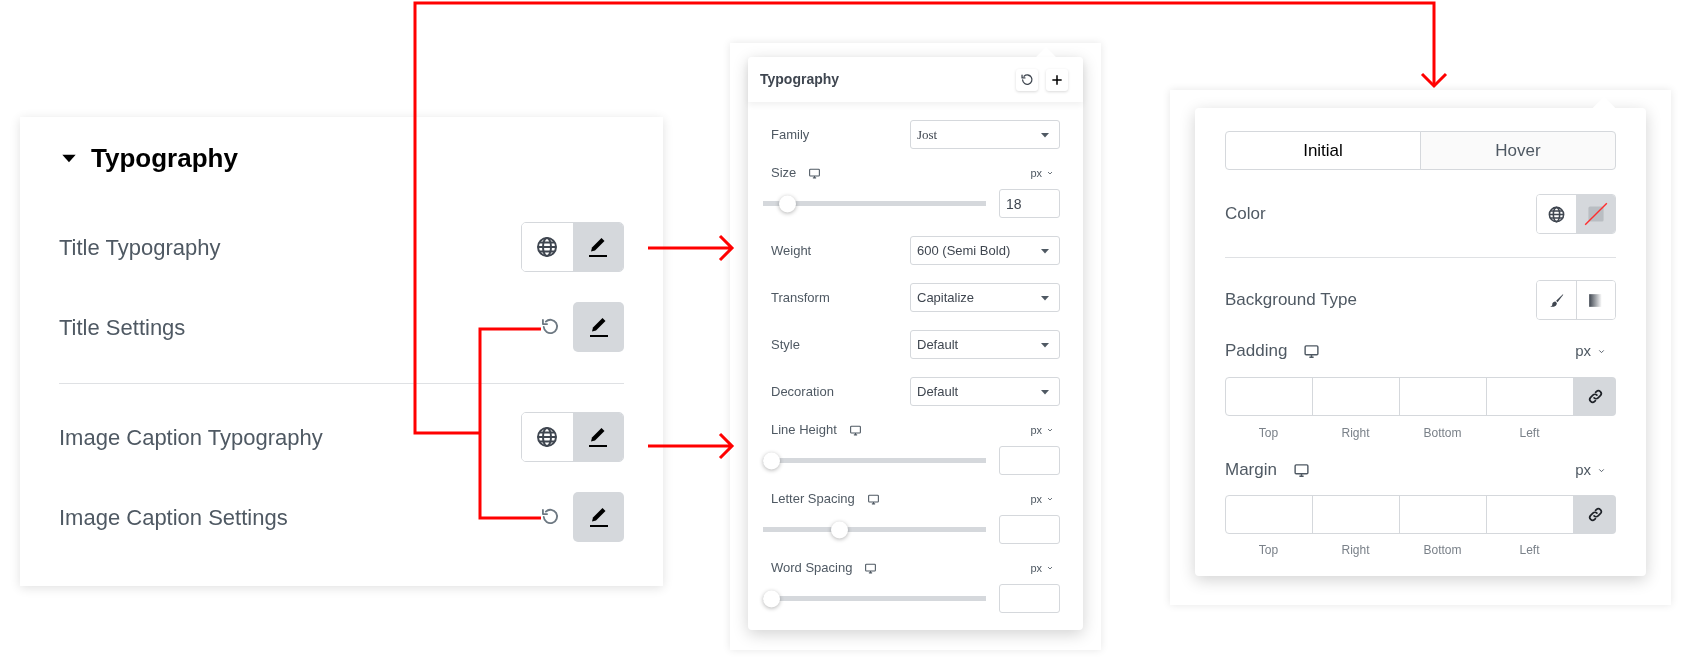 This screenshot has width=1693, height=670. I want to click on field-label: Decoration, so click(802, 391).